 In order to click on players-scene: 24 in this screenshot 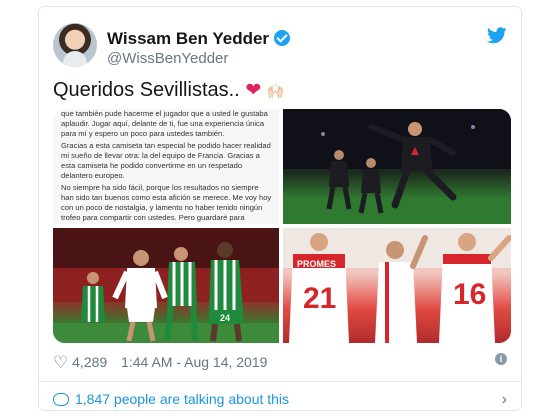, I will do `click(166, 285)`.